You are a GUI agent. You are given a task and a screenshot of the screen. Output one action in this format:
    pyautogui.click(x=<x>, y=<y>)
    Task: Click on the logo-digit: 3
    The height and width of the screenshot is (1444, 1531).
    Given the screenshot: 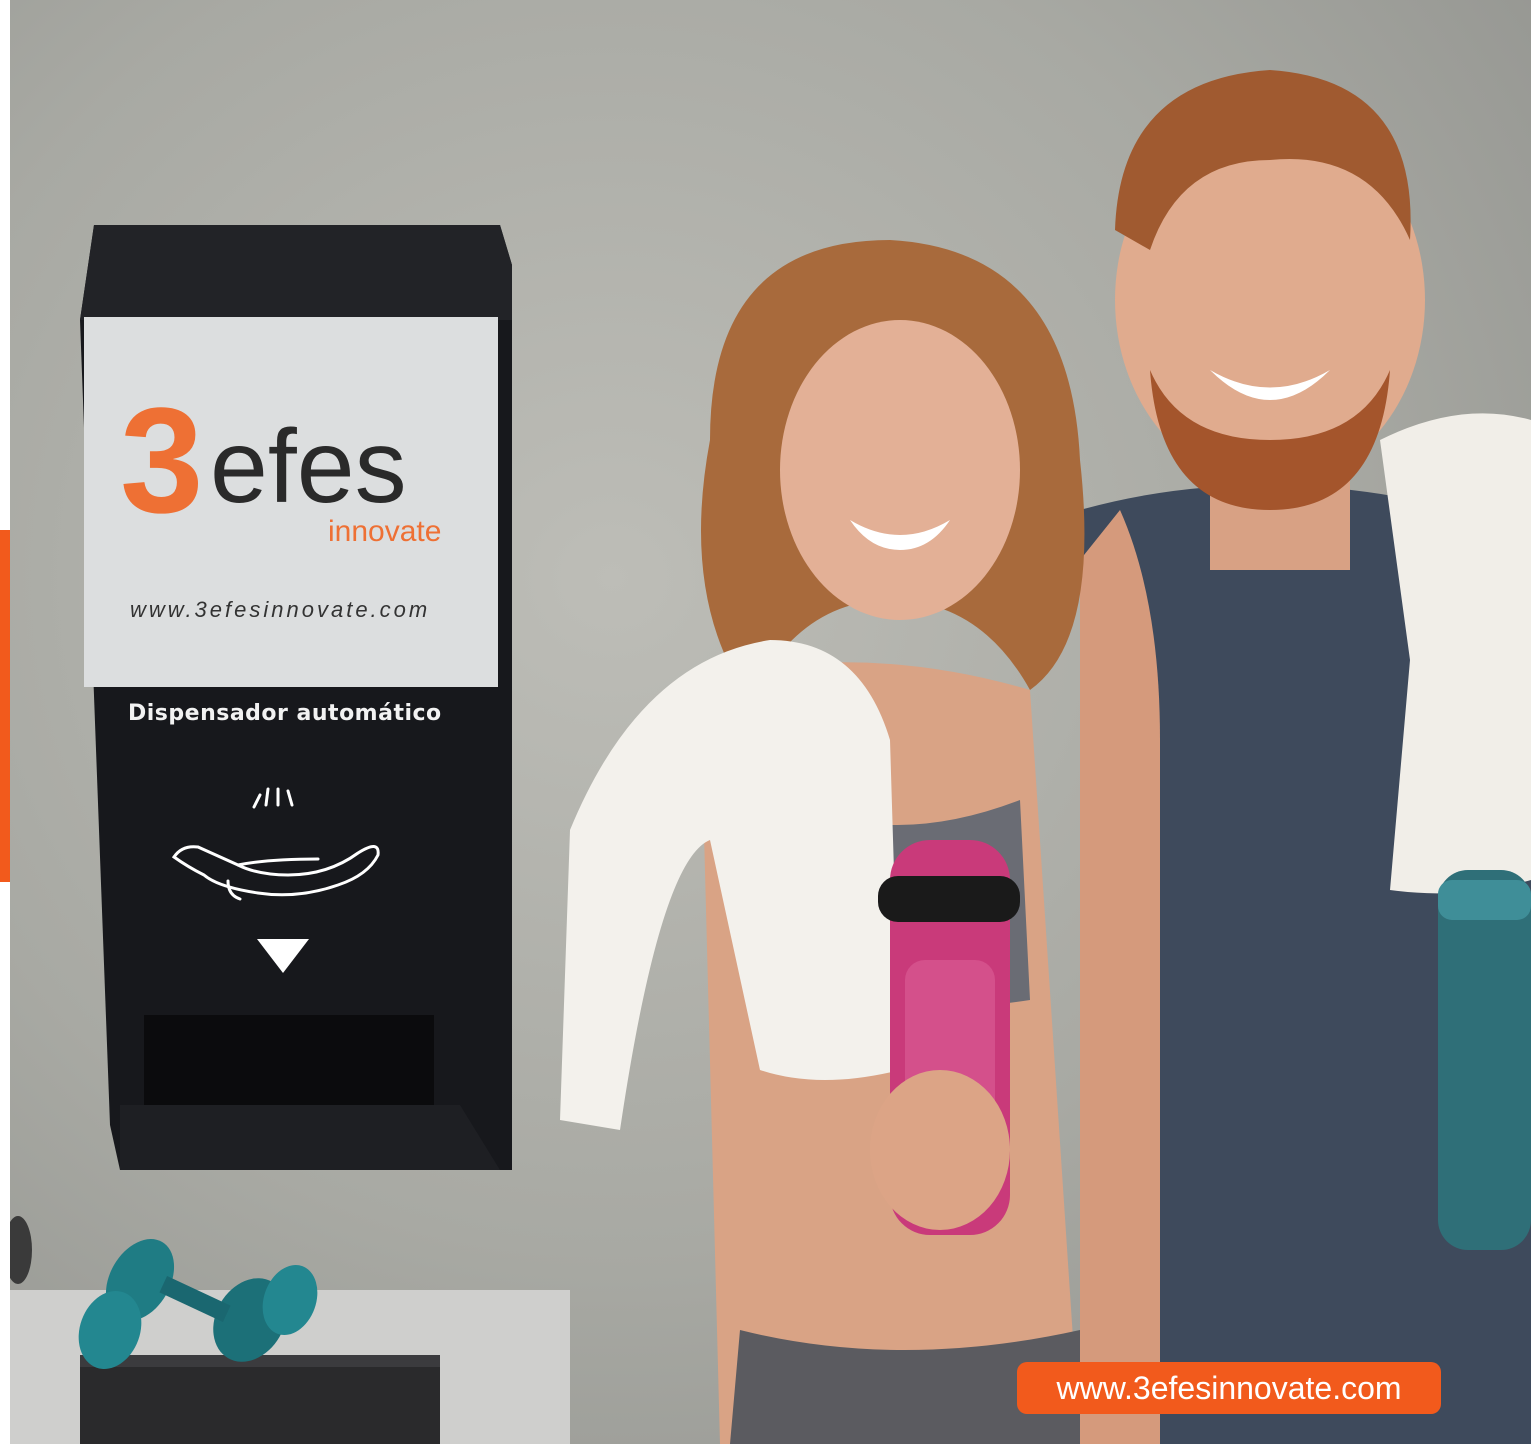 What is the action you would take?
    pyautogui.click(x=162, y=460)
    